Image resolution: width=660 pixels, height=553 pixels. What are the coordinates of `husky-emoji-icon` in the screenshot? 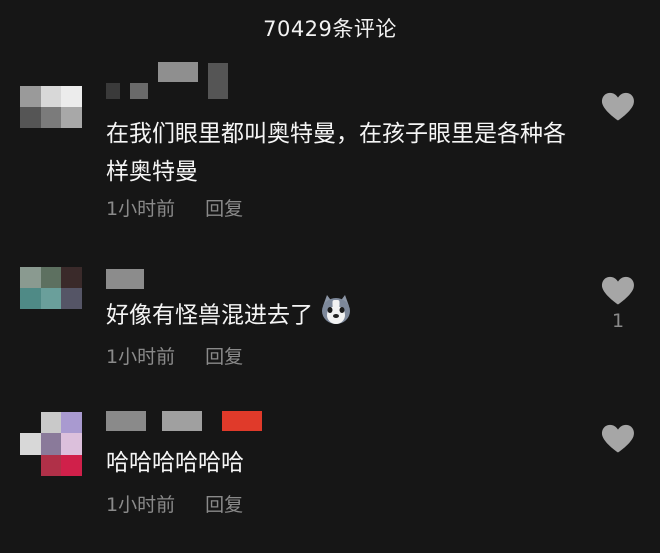 It's located at (336, 316).